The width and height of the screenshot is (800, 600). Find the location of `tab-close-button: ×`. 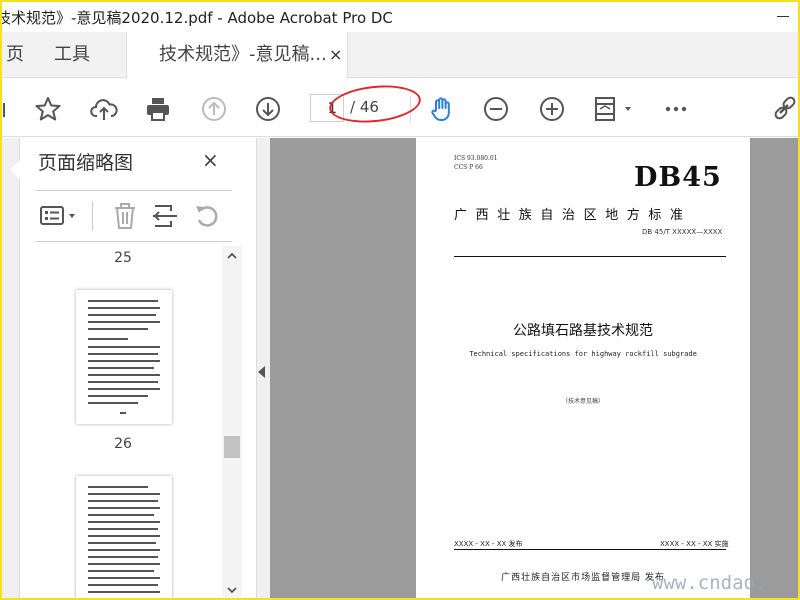

tab-close-button: × is located at coordinates (335, 55).